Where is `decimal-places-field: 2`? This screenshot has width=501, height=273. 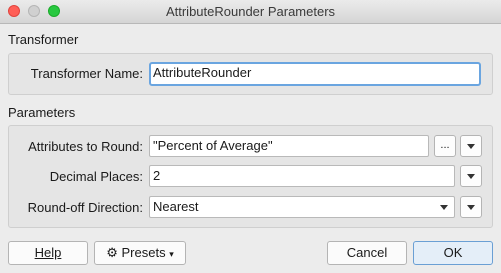 decimal-places-field: 2 is located at coordinates (302, 176).